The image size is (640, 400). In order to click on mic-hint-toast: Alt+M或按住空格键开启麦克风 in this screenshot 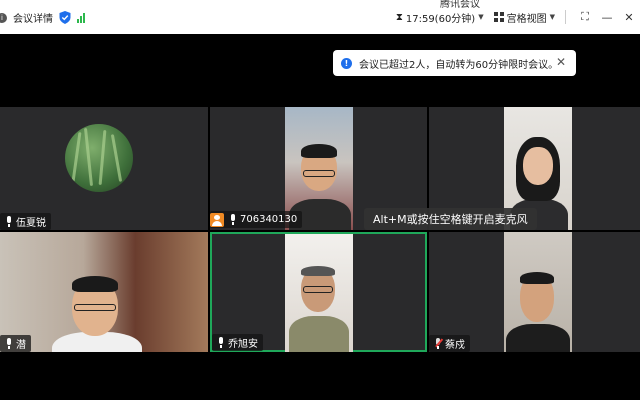, I will do `click(450, 219)`.